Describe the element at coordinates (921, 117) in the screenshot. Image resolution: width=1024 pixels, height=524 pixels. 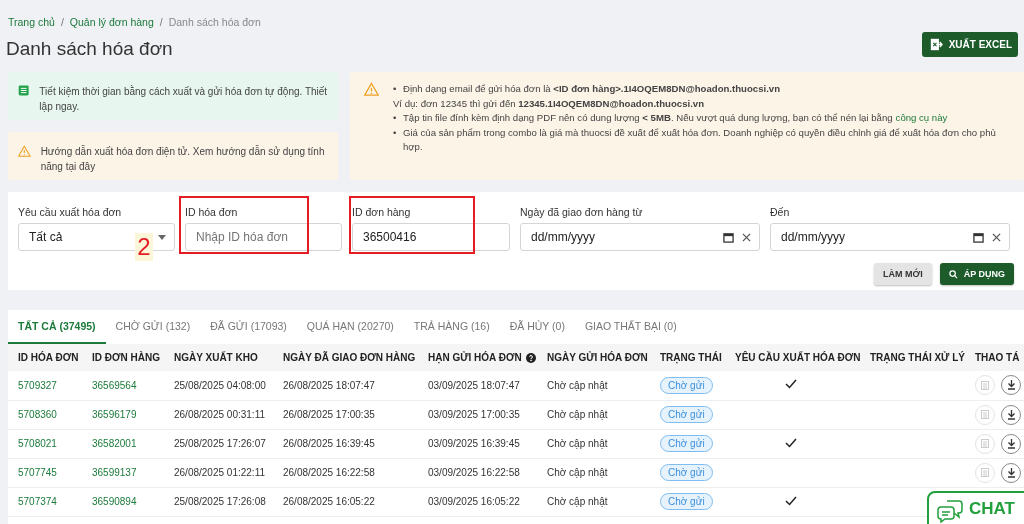
I see `tool-link: công cụ này` at that location.